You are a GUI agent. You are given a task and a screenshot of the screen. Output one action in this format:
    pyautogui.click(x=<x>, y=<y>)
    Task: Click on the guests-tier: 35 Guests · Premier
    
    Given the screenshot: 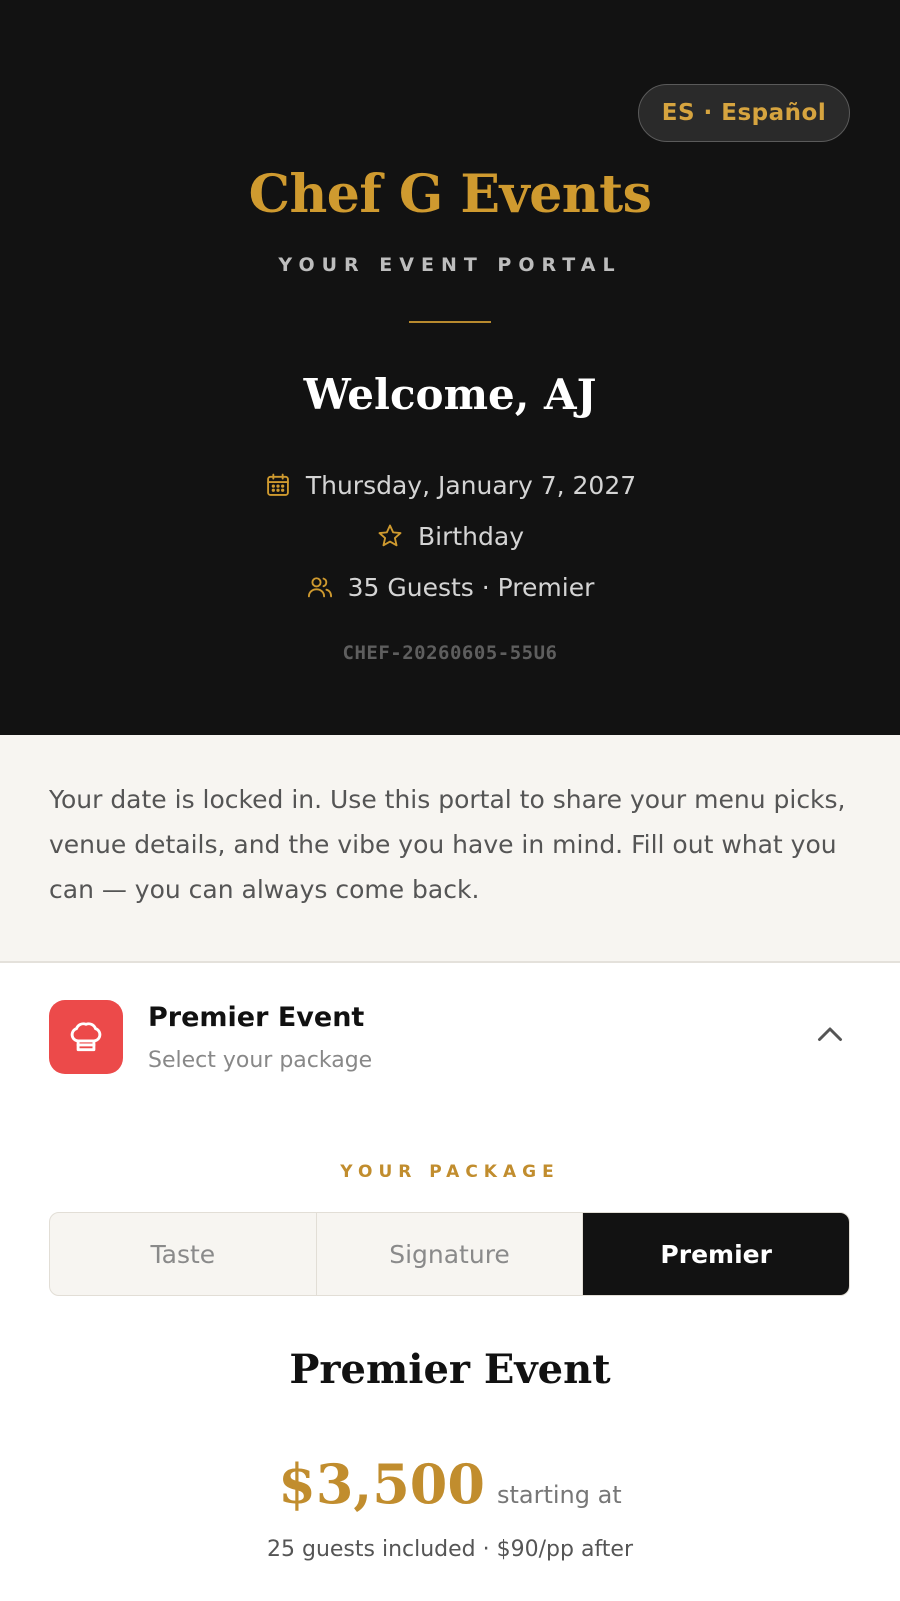 What is the action you would take?
    pyautogui.click(x=471, y=587)
    